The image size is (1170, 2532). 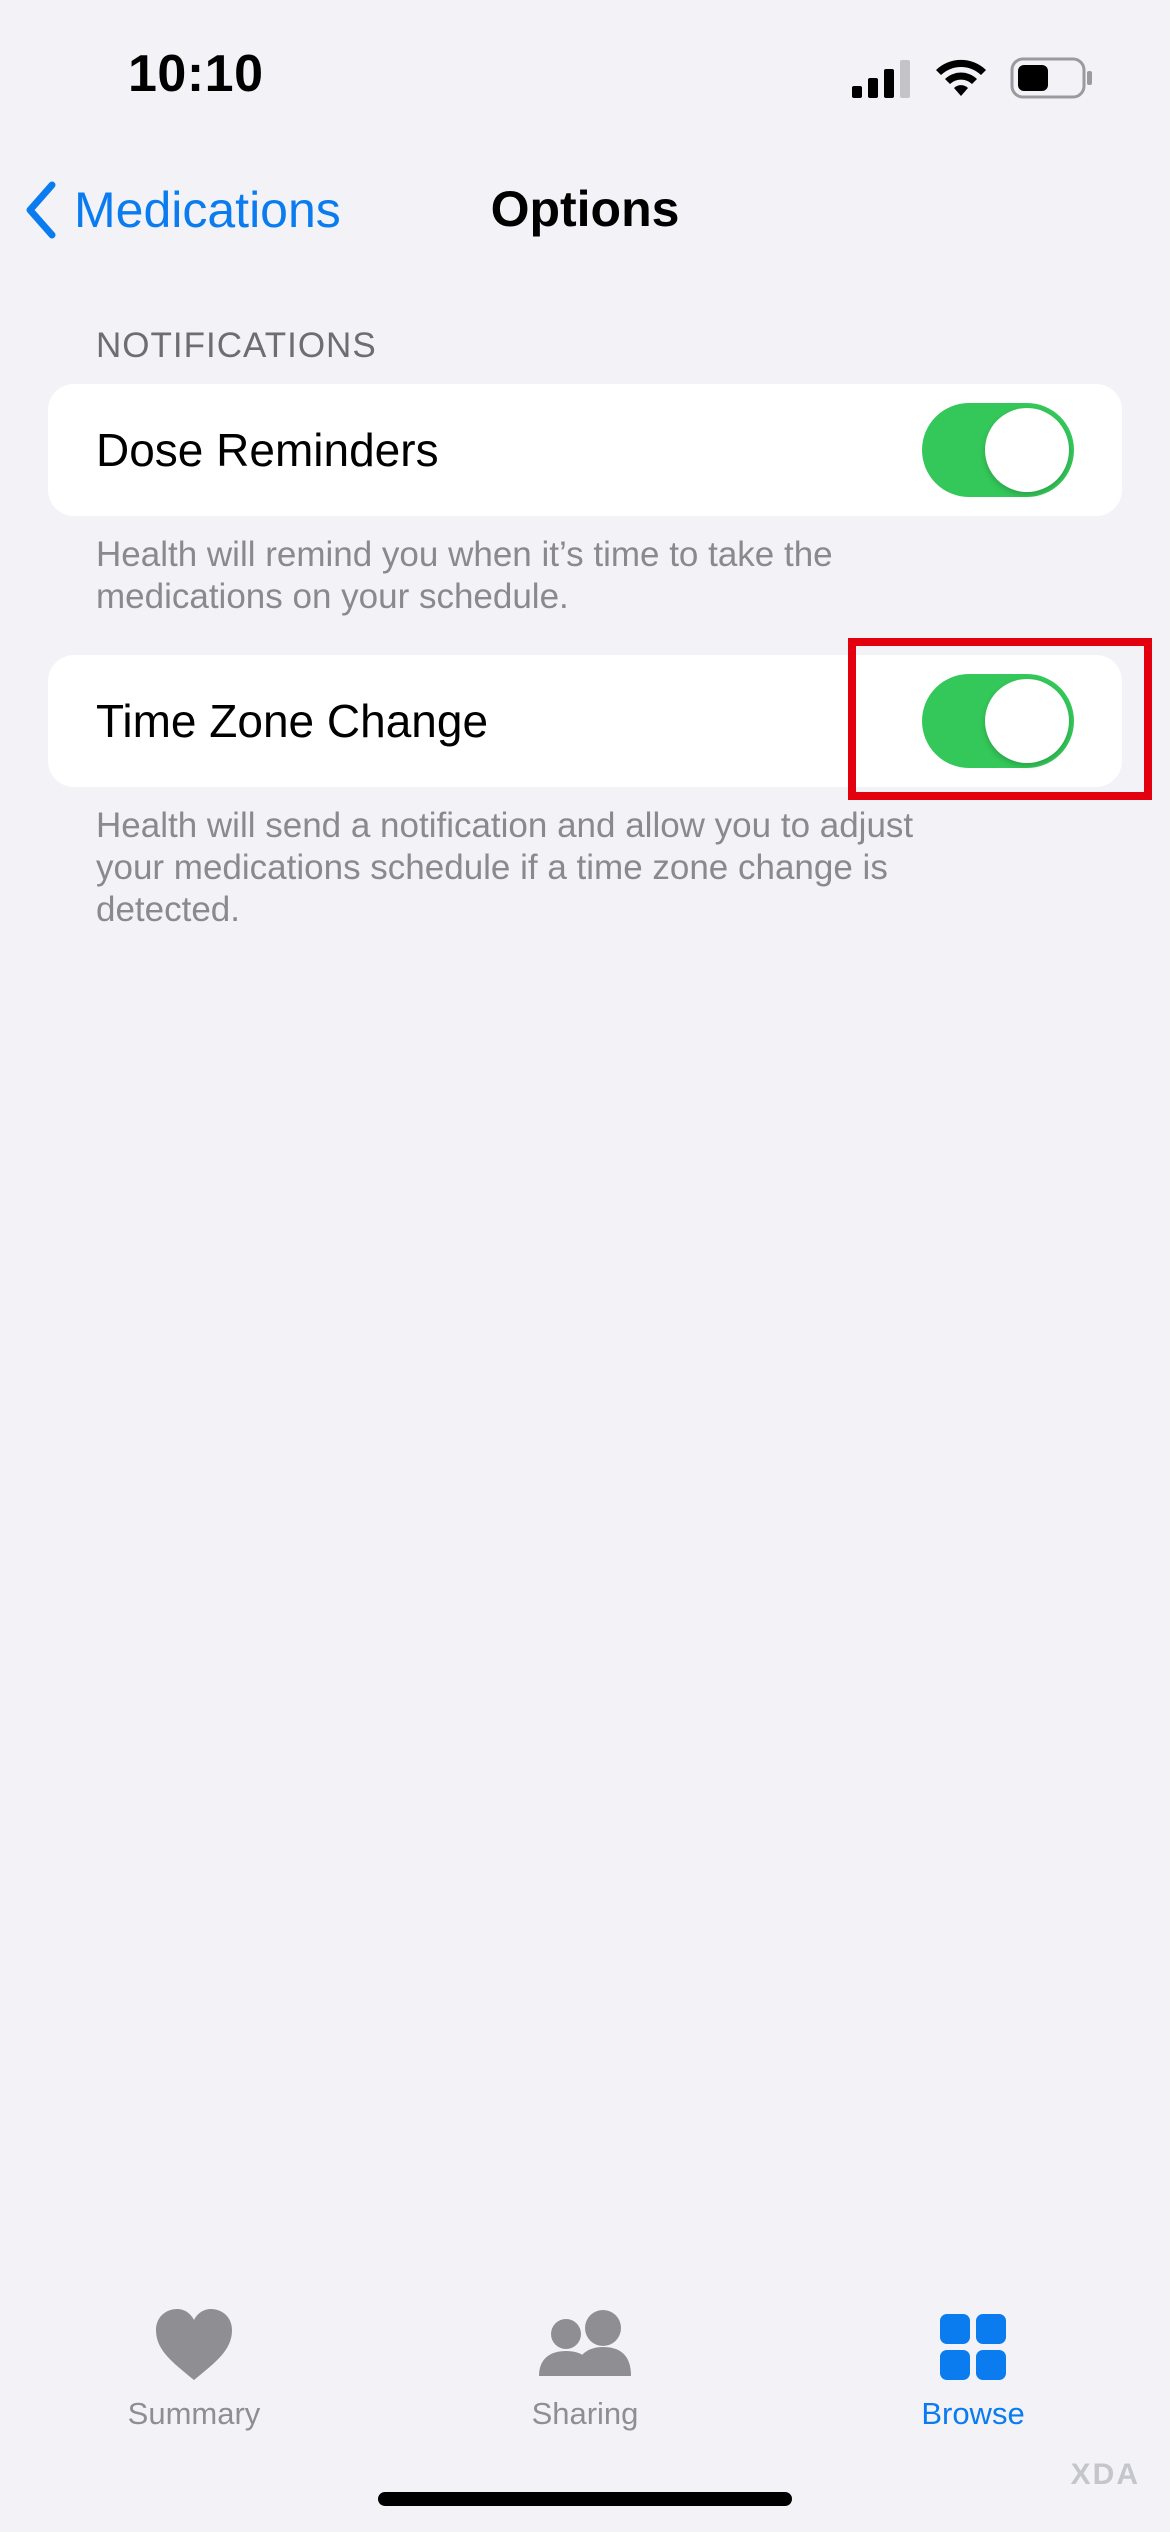 I want to click on status-bar: 10:10, so click(x=585, y=75).